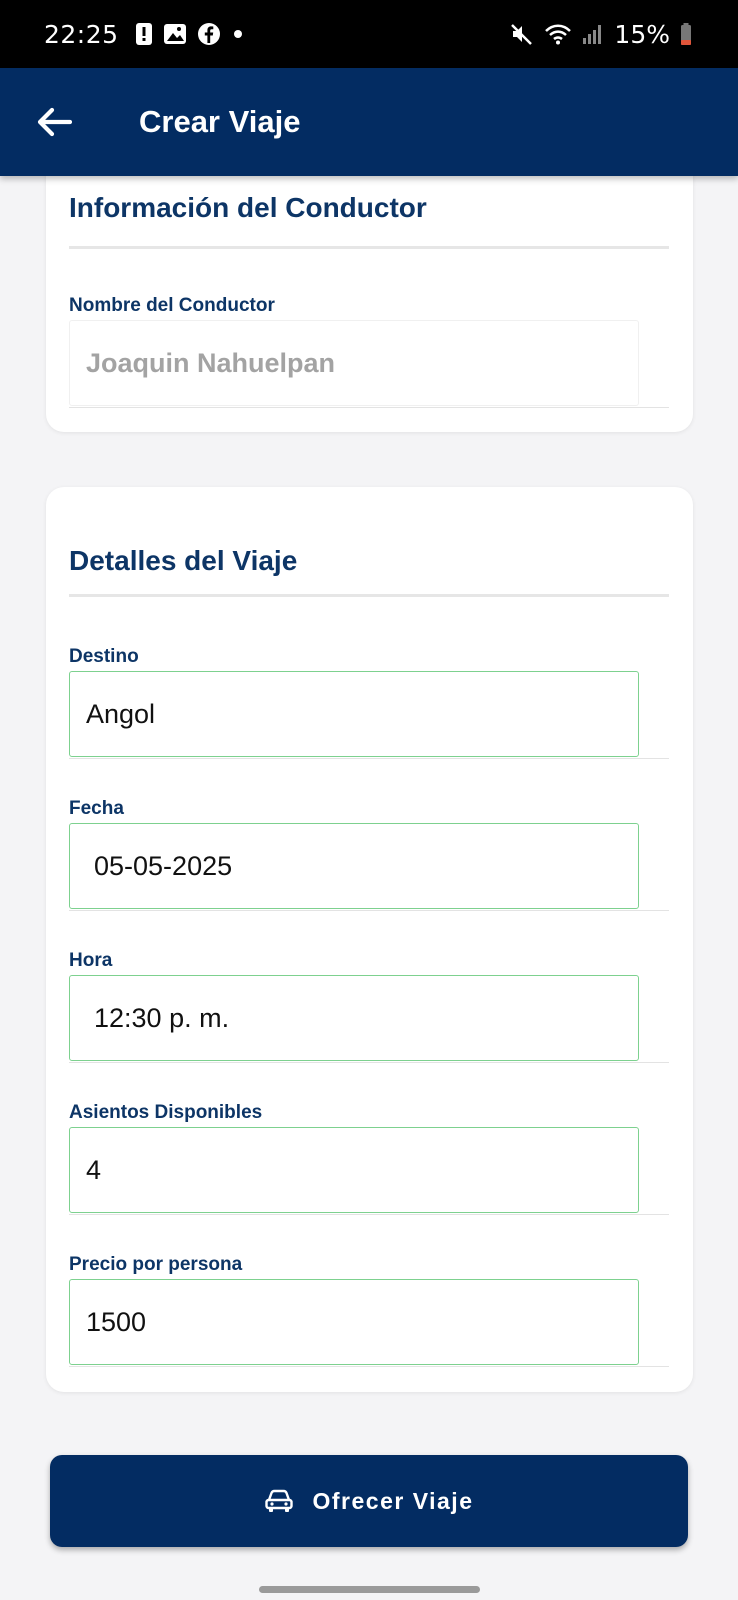 The width and height of the screenshot is (738, 1600). What do you see at coordinates (220, 121) in the screenshot?
I see `page-title: Crear Viaje` at bounding box center [220, 121].